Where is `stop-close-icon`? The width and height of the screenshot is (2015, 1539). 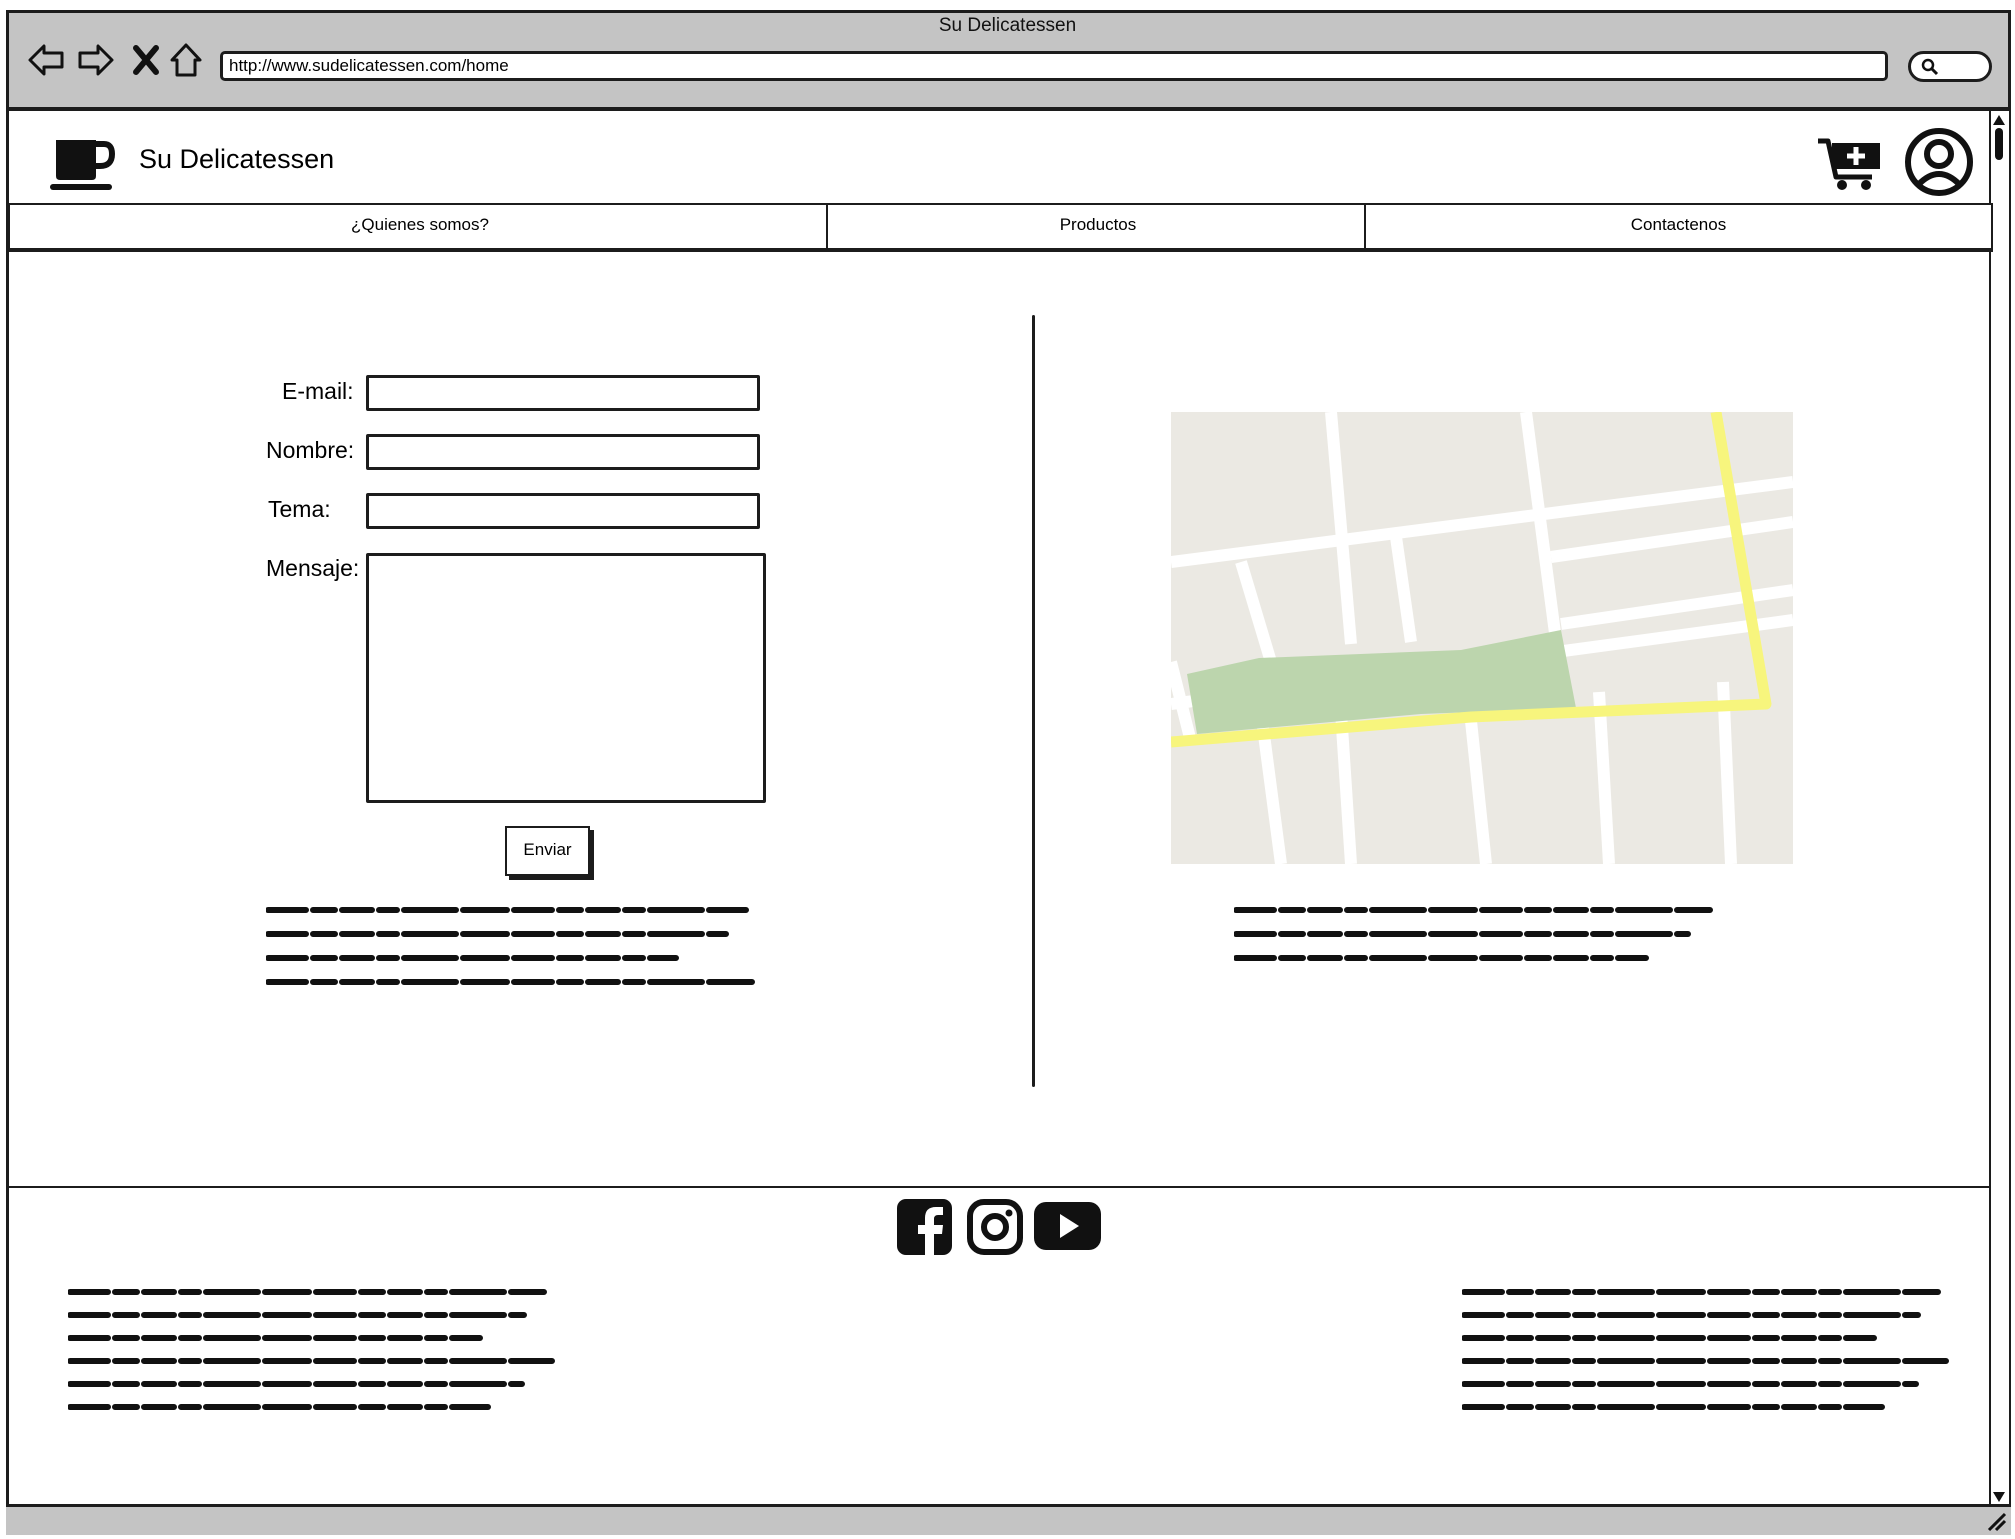 stop-close-icon is located at coordinates (146, 60).